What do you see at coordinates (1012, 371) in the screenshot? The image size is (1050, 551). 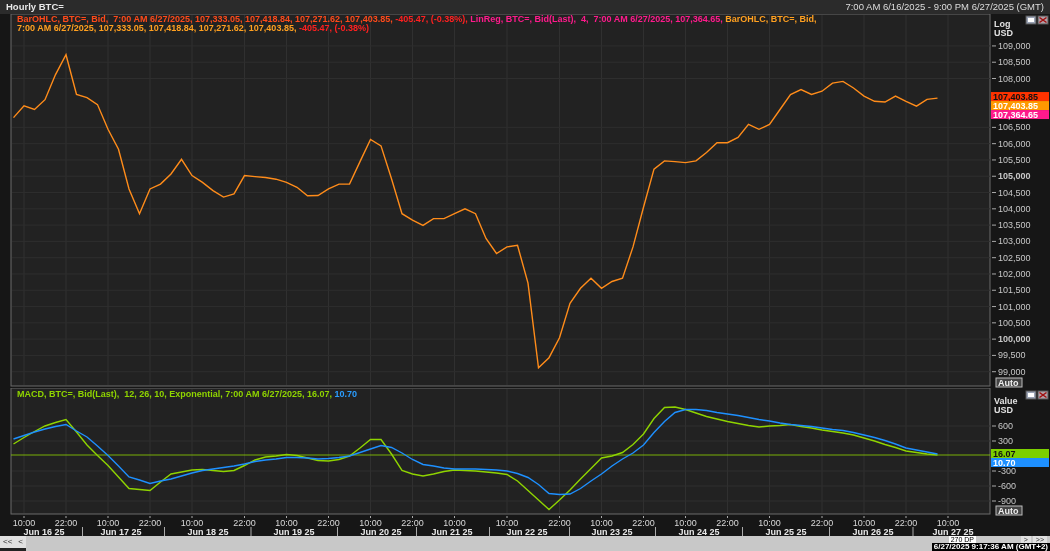 I see `axis-label: 99,000` at bounding box center [1012, 371].